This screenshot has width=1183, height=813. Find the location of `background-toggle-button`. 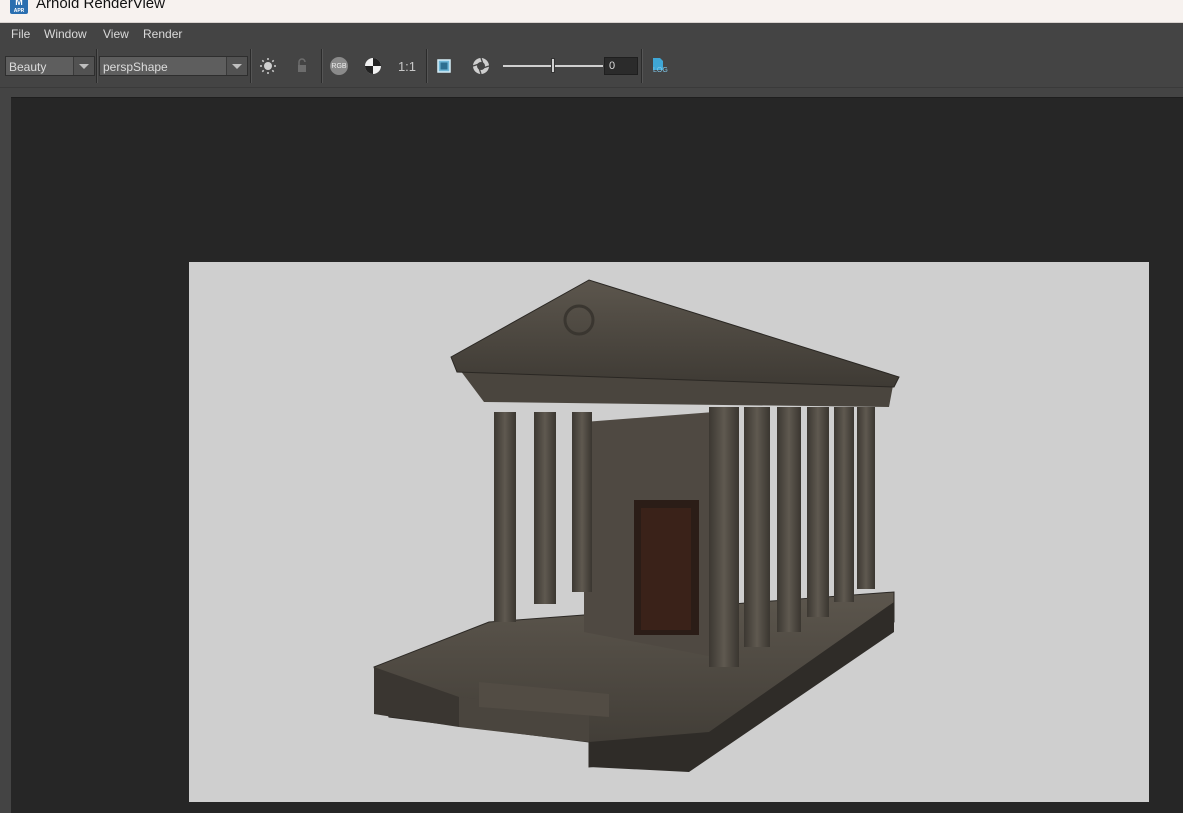

background-toggle-button is located at coordinates (373, 66).